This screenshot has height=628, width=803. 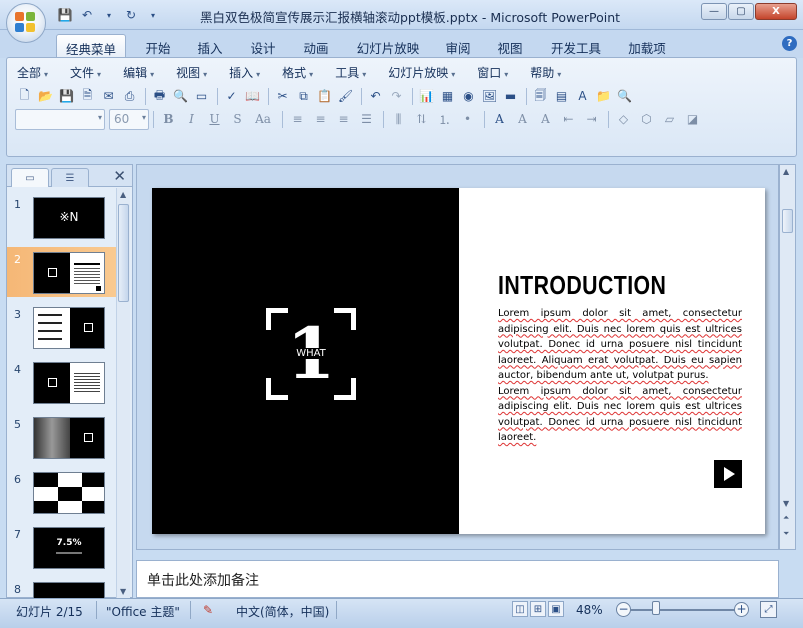 What do you see at coordinates (582, 96) in the screenshot?
I see `text-box-icon: A` at bounding box center [582, 96].